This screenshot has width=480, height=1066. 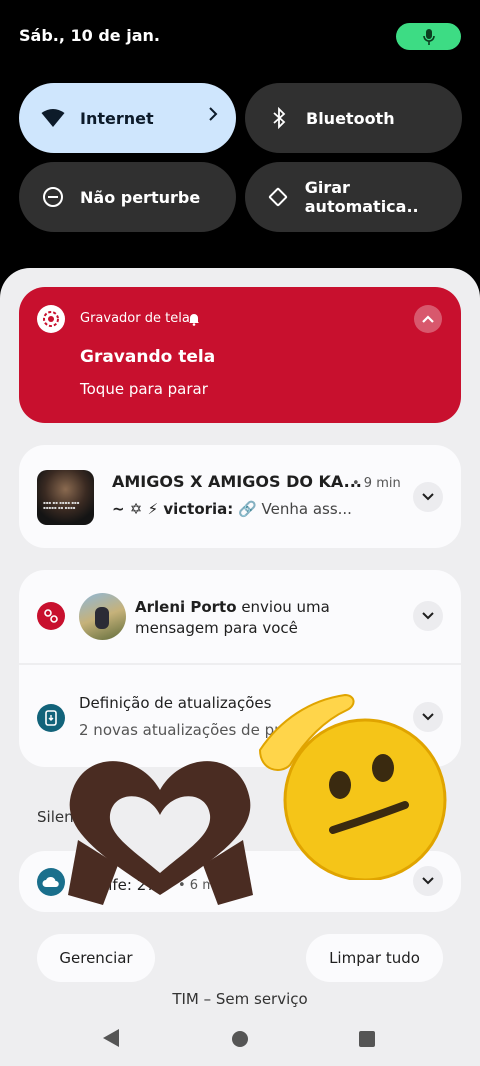 I want to click on microphone-icon, so click(x=428, y=36).